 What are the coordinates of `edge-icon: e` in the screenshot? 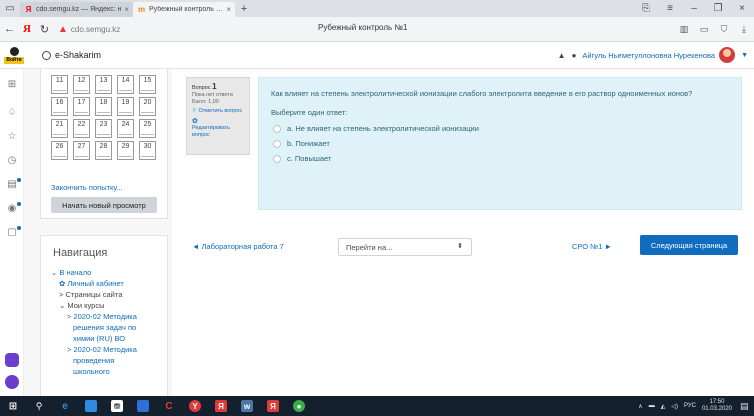 It's located at (65, 406).